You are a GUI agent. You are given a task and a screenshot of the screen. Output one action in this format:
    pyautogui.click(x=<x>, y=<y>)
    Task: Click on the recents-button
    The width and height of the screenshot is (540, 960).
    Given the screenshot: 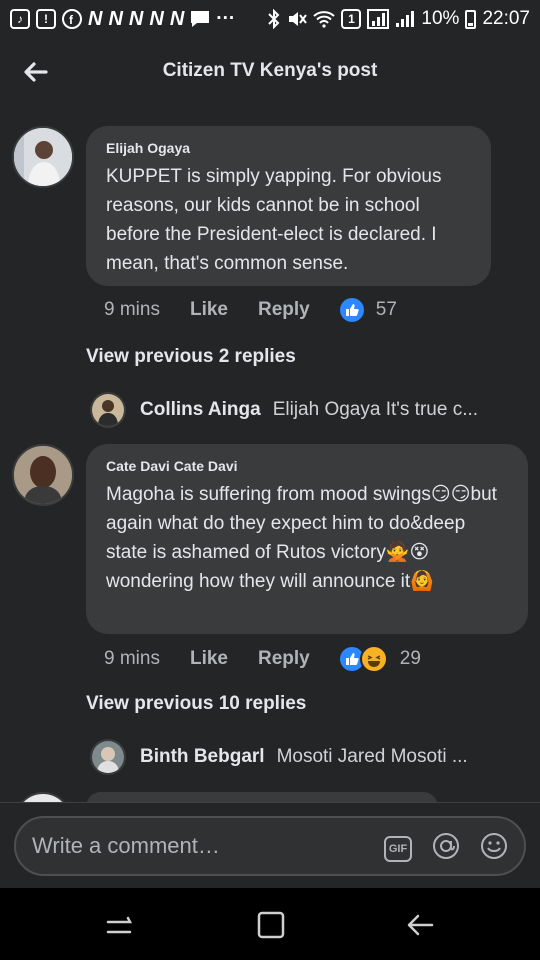 What is the action you would take?
    pyautogui.click(x=120, y=925)
    